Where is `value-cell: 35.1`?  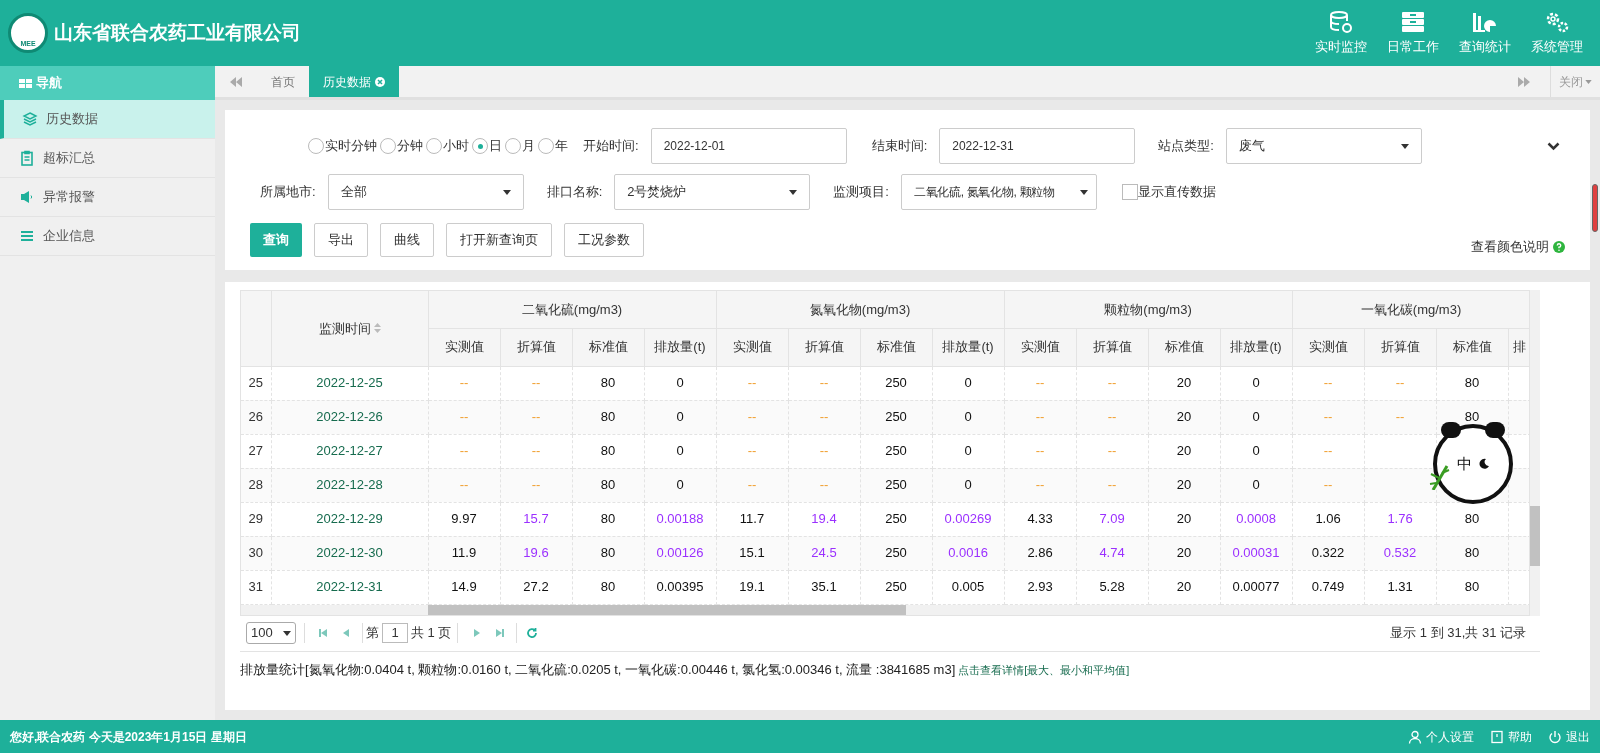
value-cell: 35.1 is located at coordinates (824, 587).